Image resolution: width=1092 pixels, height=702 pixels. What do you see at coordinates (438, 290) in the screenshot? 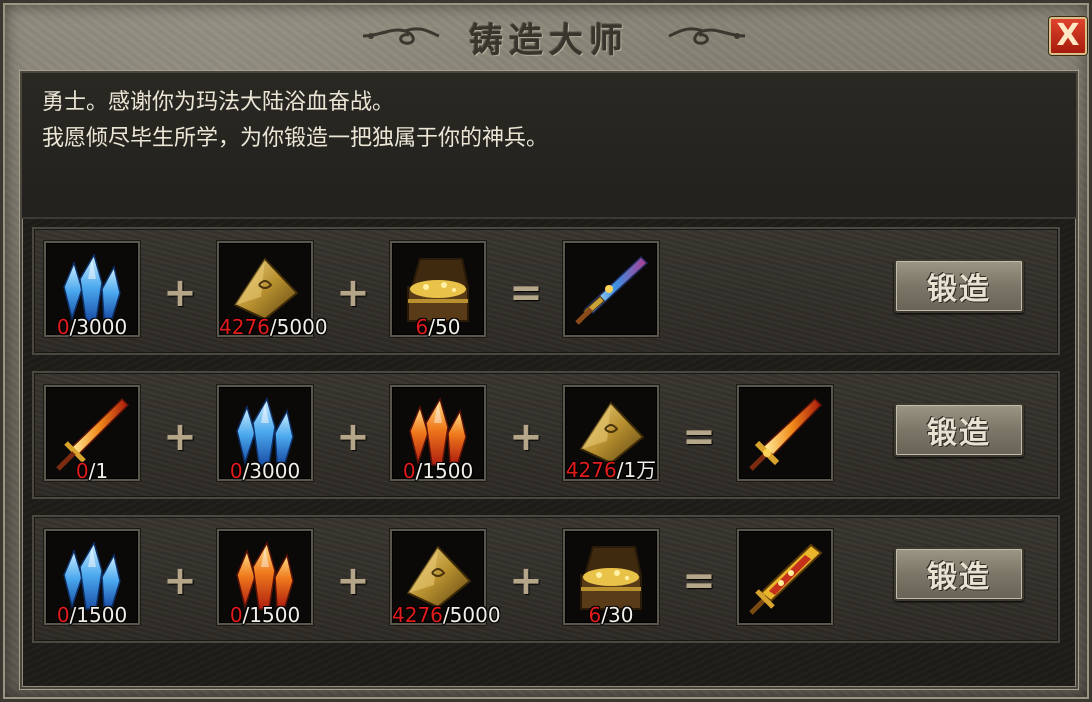
I see `material-slot-treasure-chest: 6/50` at bounding box center [438, 290].